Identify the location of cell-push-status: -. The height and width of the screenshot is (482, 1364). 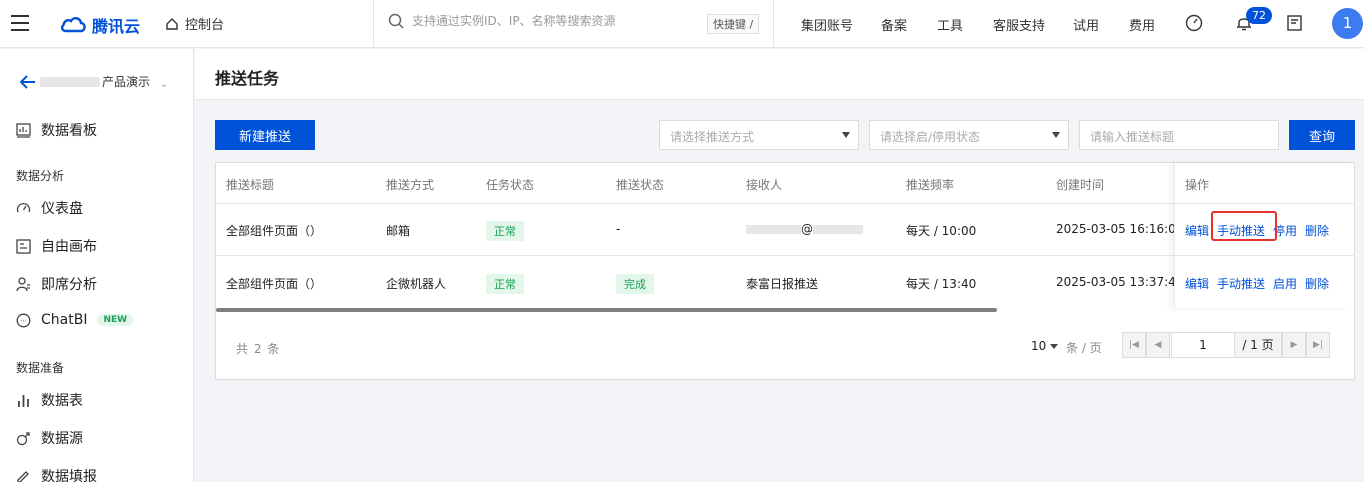
(618, 229).